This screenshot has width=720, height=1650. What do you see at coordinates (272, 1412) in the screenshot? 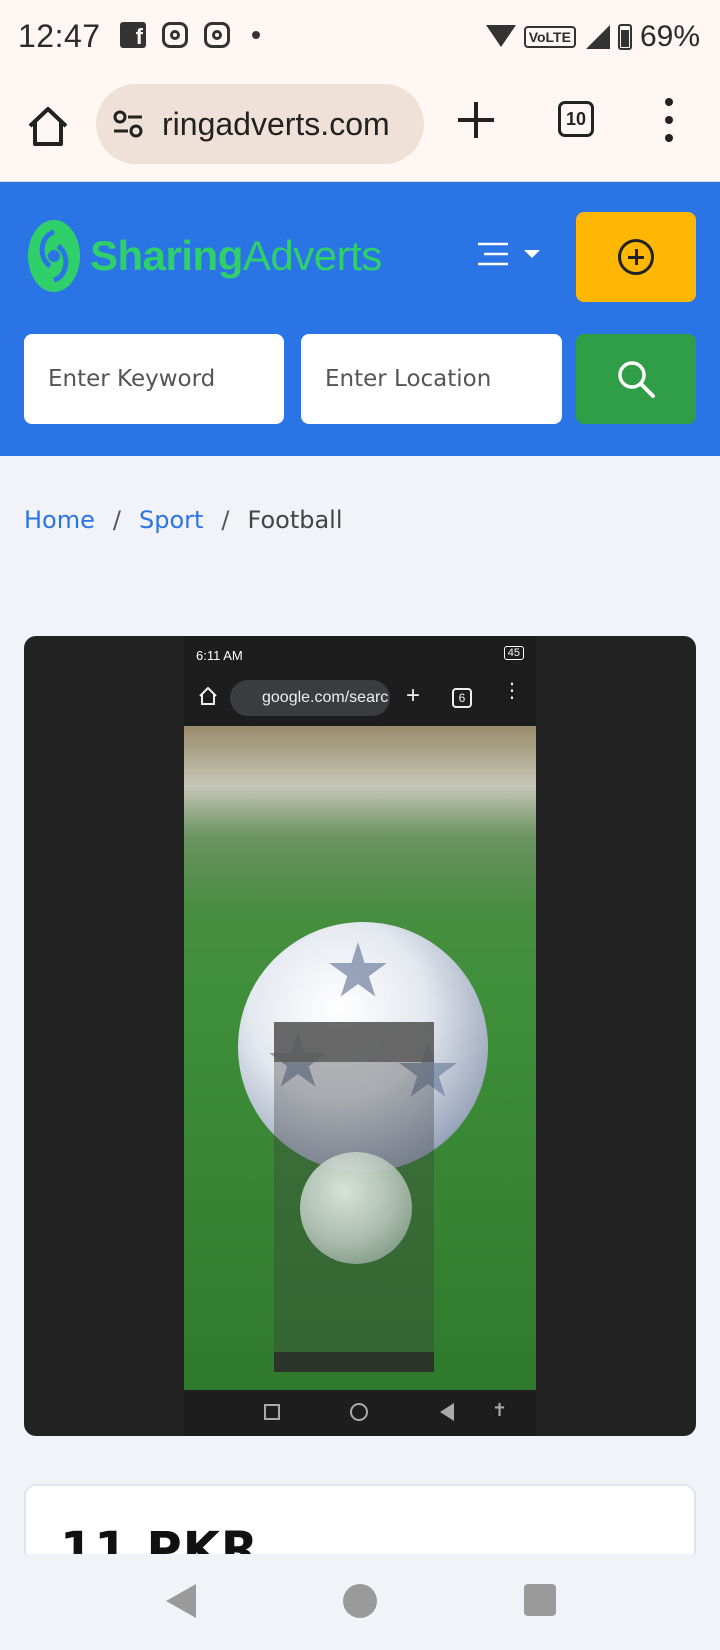
I see `recents-icon` at bounding box center [272, 1412].